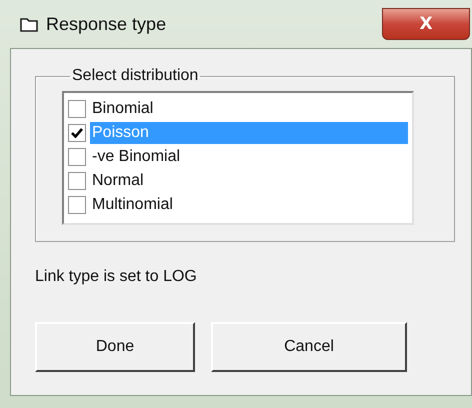  I want to click on group-label: Select distribution, so click(135, 76).